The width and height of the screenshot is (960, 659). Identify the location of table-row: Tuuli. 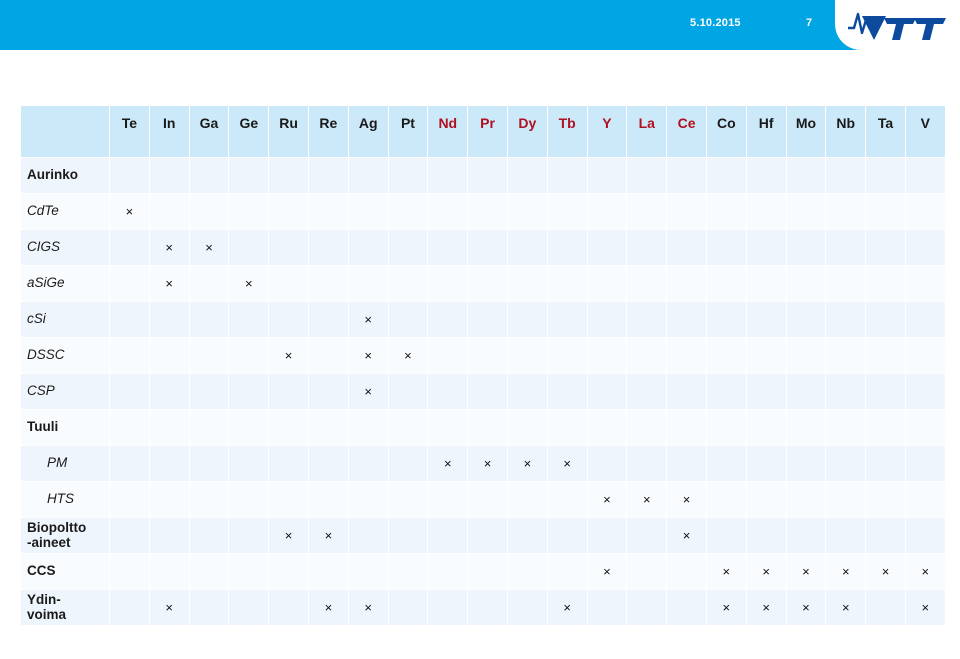
(483, 427).